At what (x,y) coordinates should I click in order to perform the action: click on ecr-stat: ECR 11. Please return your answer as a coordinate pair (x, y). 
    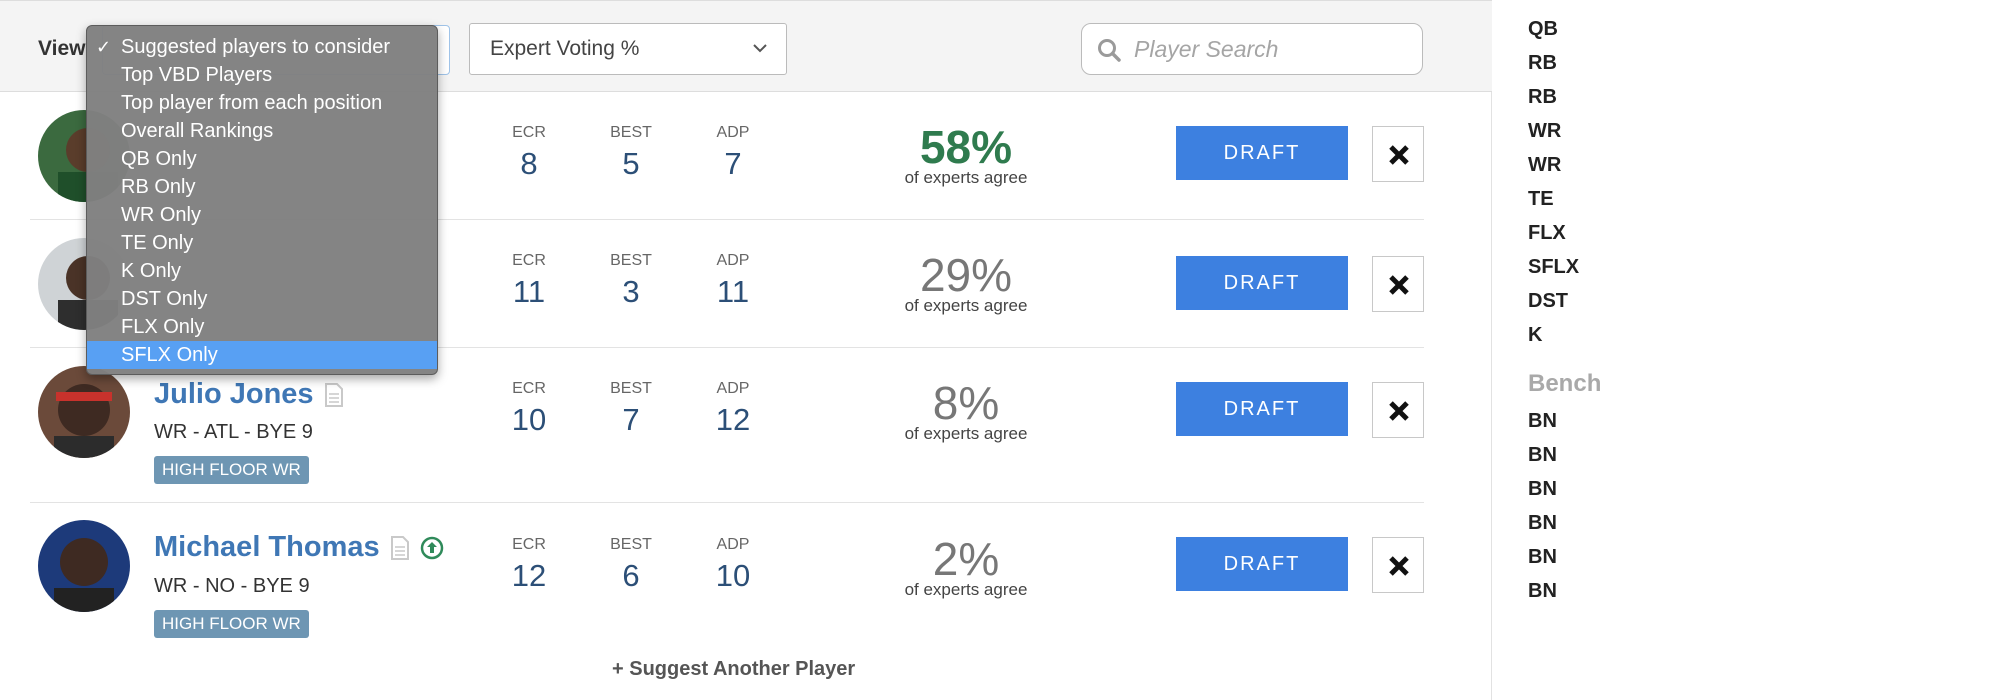
    Looking at the image, I should click on (529, 281).